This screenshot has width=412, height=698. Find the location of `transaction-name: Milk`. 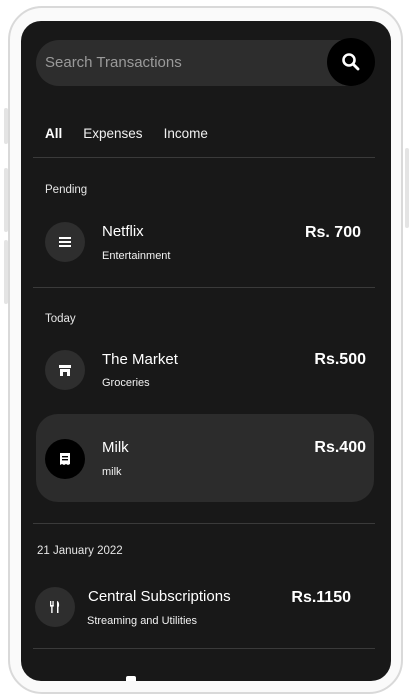

transaction-name: Milk is located at coordinates (115, 447).